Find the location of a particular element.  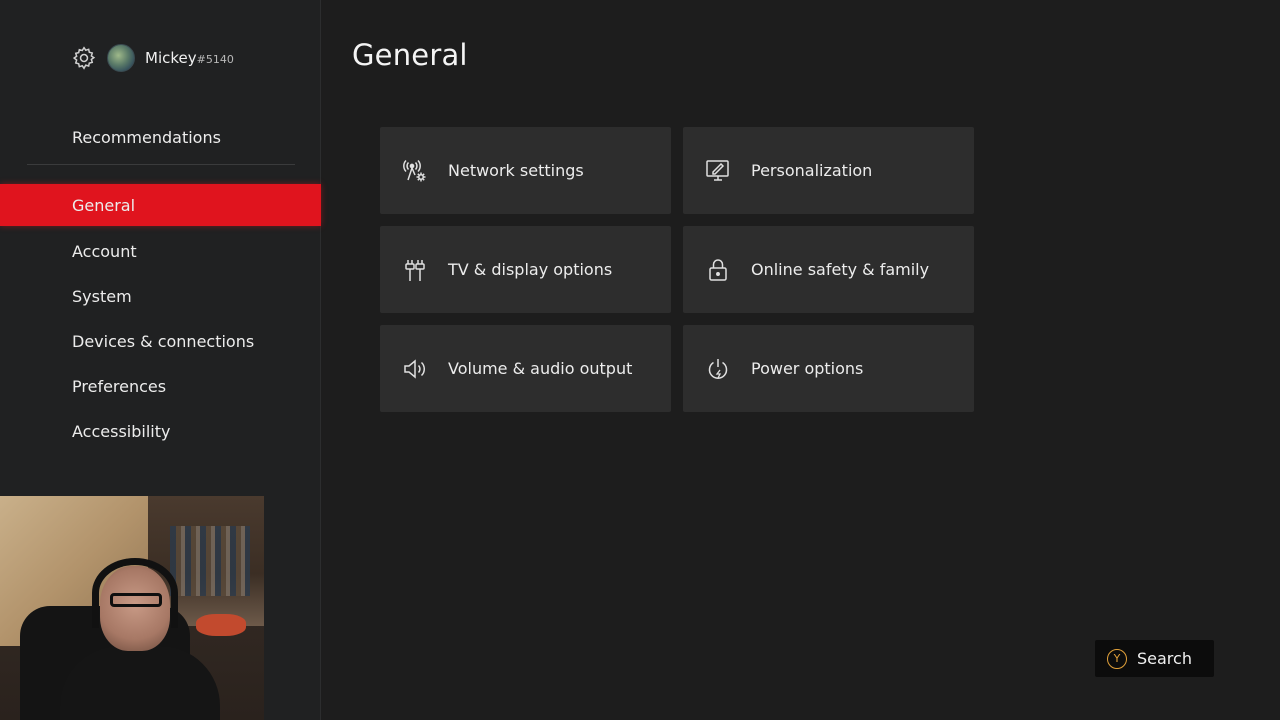

gear-icon is located at coordinates (84, 58).